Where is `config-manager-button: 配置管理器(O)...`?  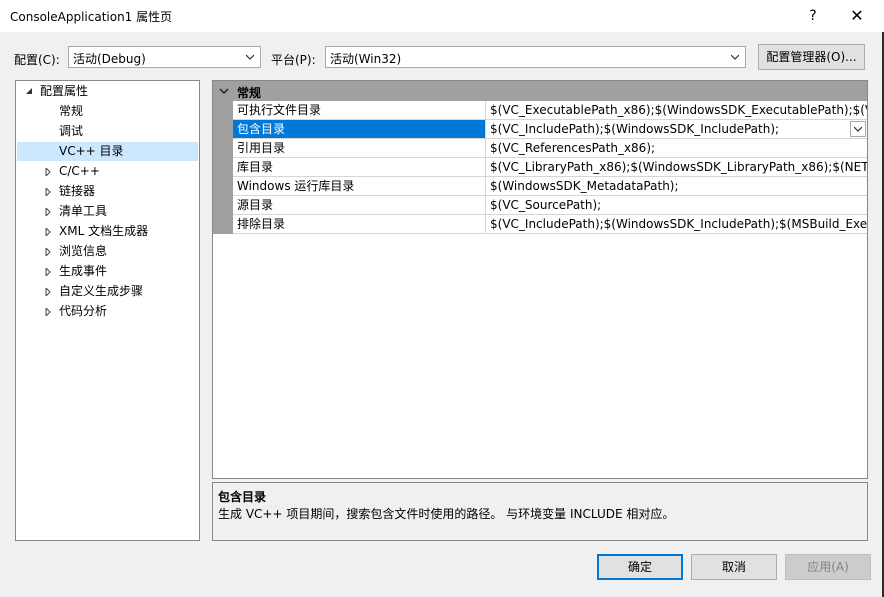
config-manager-button: 配置管理器(O)... is located at coordinates (811, 57).